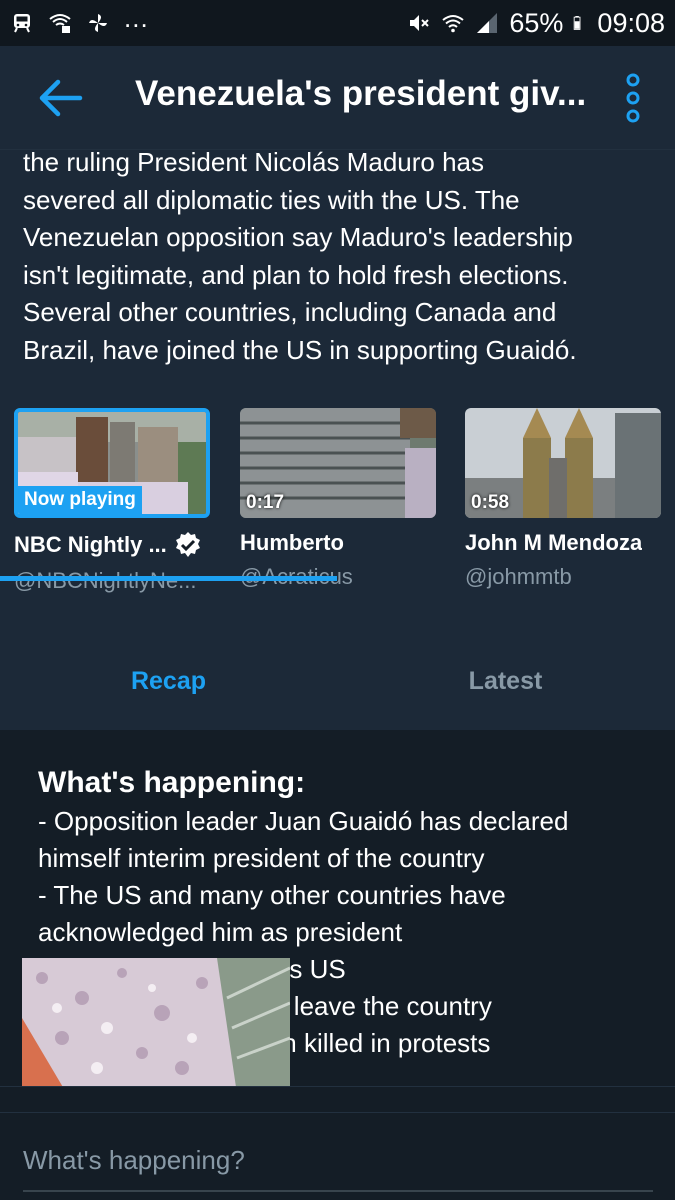 The image size is (675, 1200). What do you see at coordinates (60, 23) in the screenshot?
I see `wifi-lock-icon` at bounding box center [60, 23].